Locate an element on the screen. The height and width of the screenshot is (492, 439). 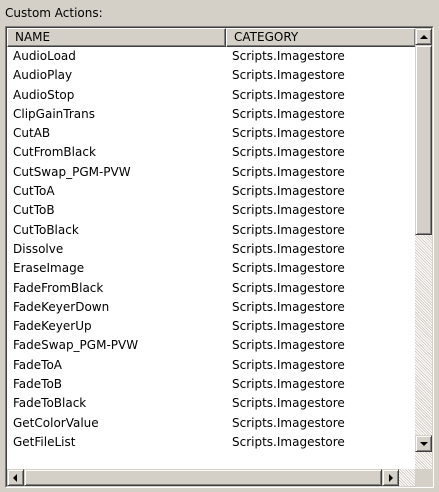
list-item: Dissolve Scripts.Imagestore is located at coordinates (211, 249).